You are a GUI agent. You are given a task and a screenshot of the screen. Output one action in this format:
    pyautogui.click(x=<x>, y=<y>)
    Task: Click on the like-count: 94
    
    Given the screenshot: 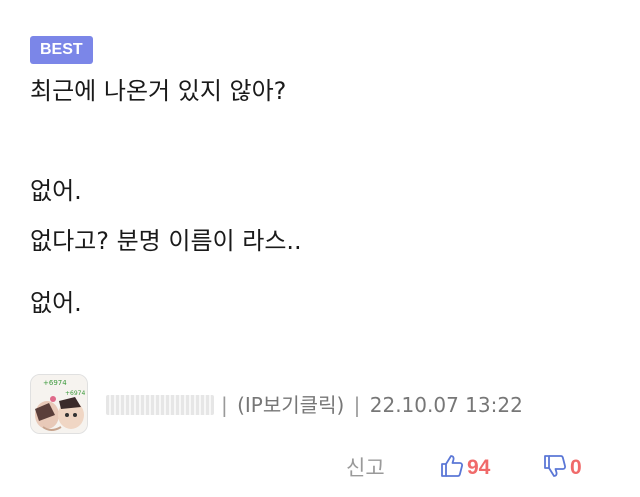 What is the action you would take?
    pyautogui.click(x=479, y=467)
    